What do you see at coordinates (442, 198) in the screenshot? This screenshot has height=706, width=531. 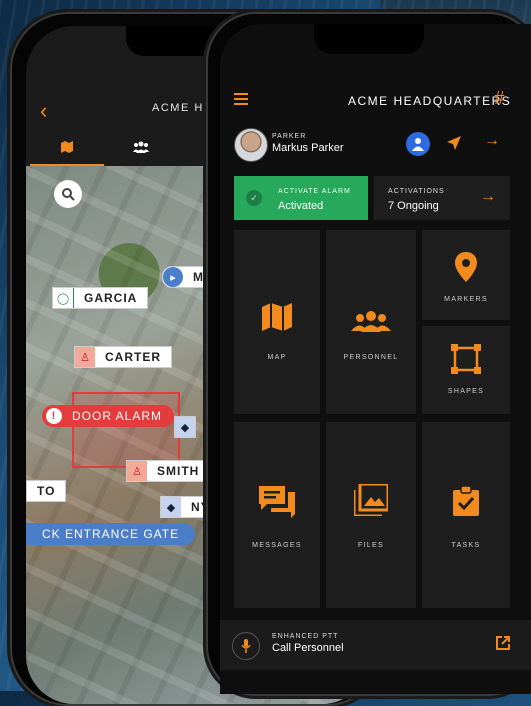 I see `activations-card: ACTIVATIONS 7 Ongoing →` at bounding box center [442, 198].